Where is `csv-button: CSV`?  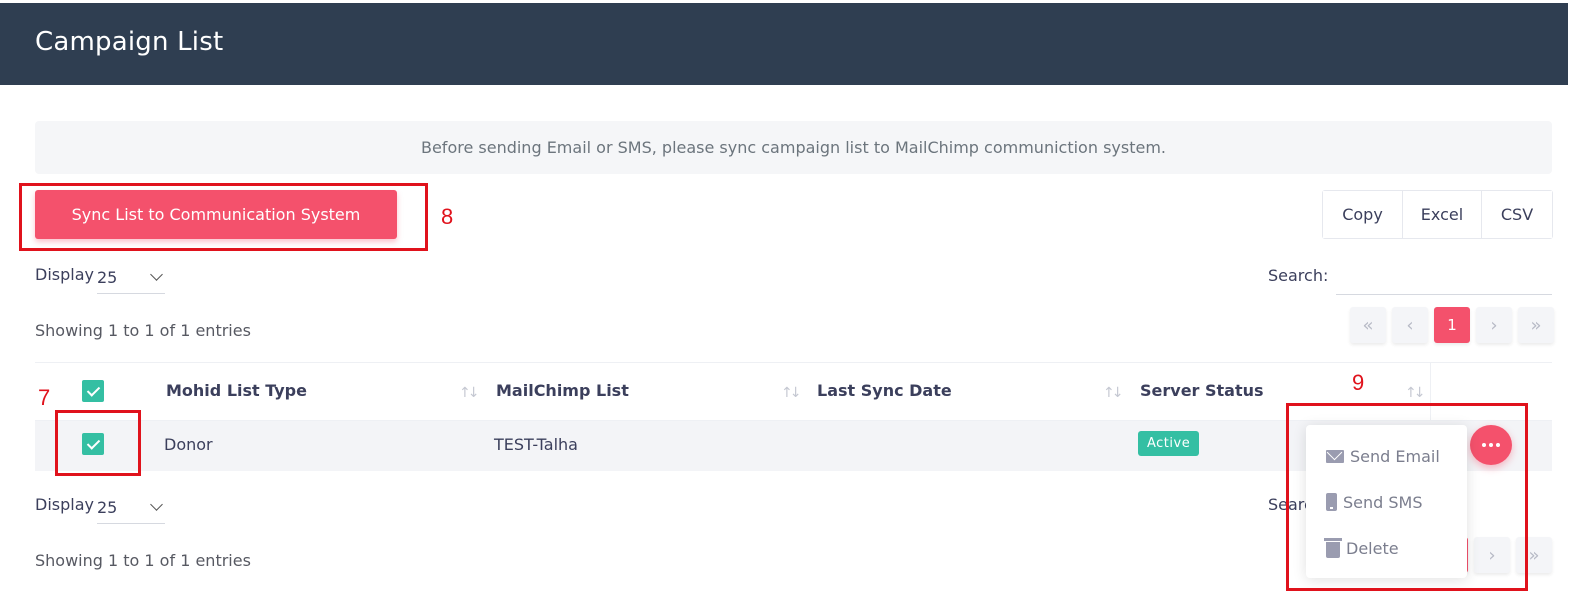
csv-button: CSV is located at coordinates (1517, 214).